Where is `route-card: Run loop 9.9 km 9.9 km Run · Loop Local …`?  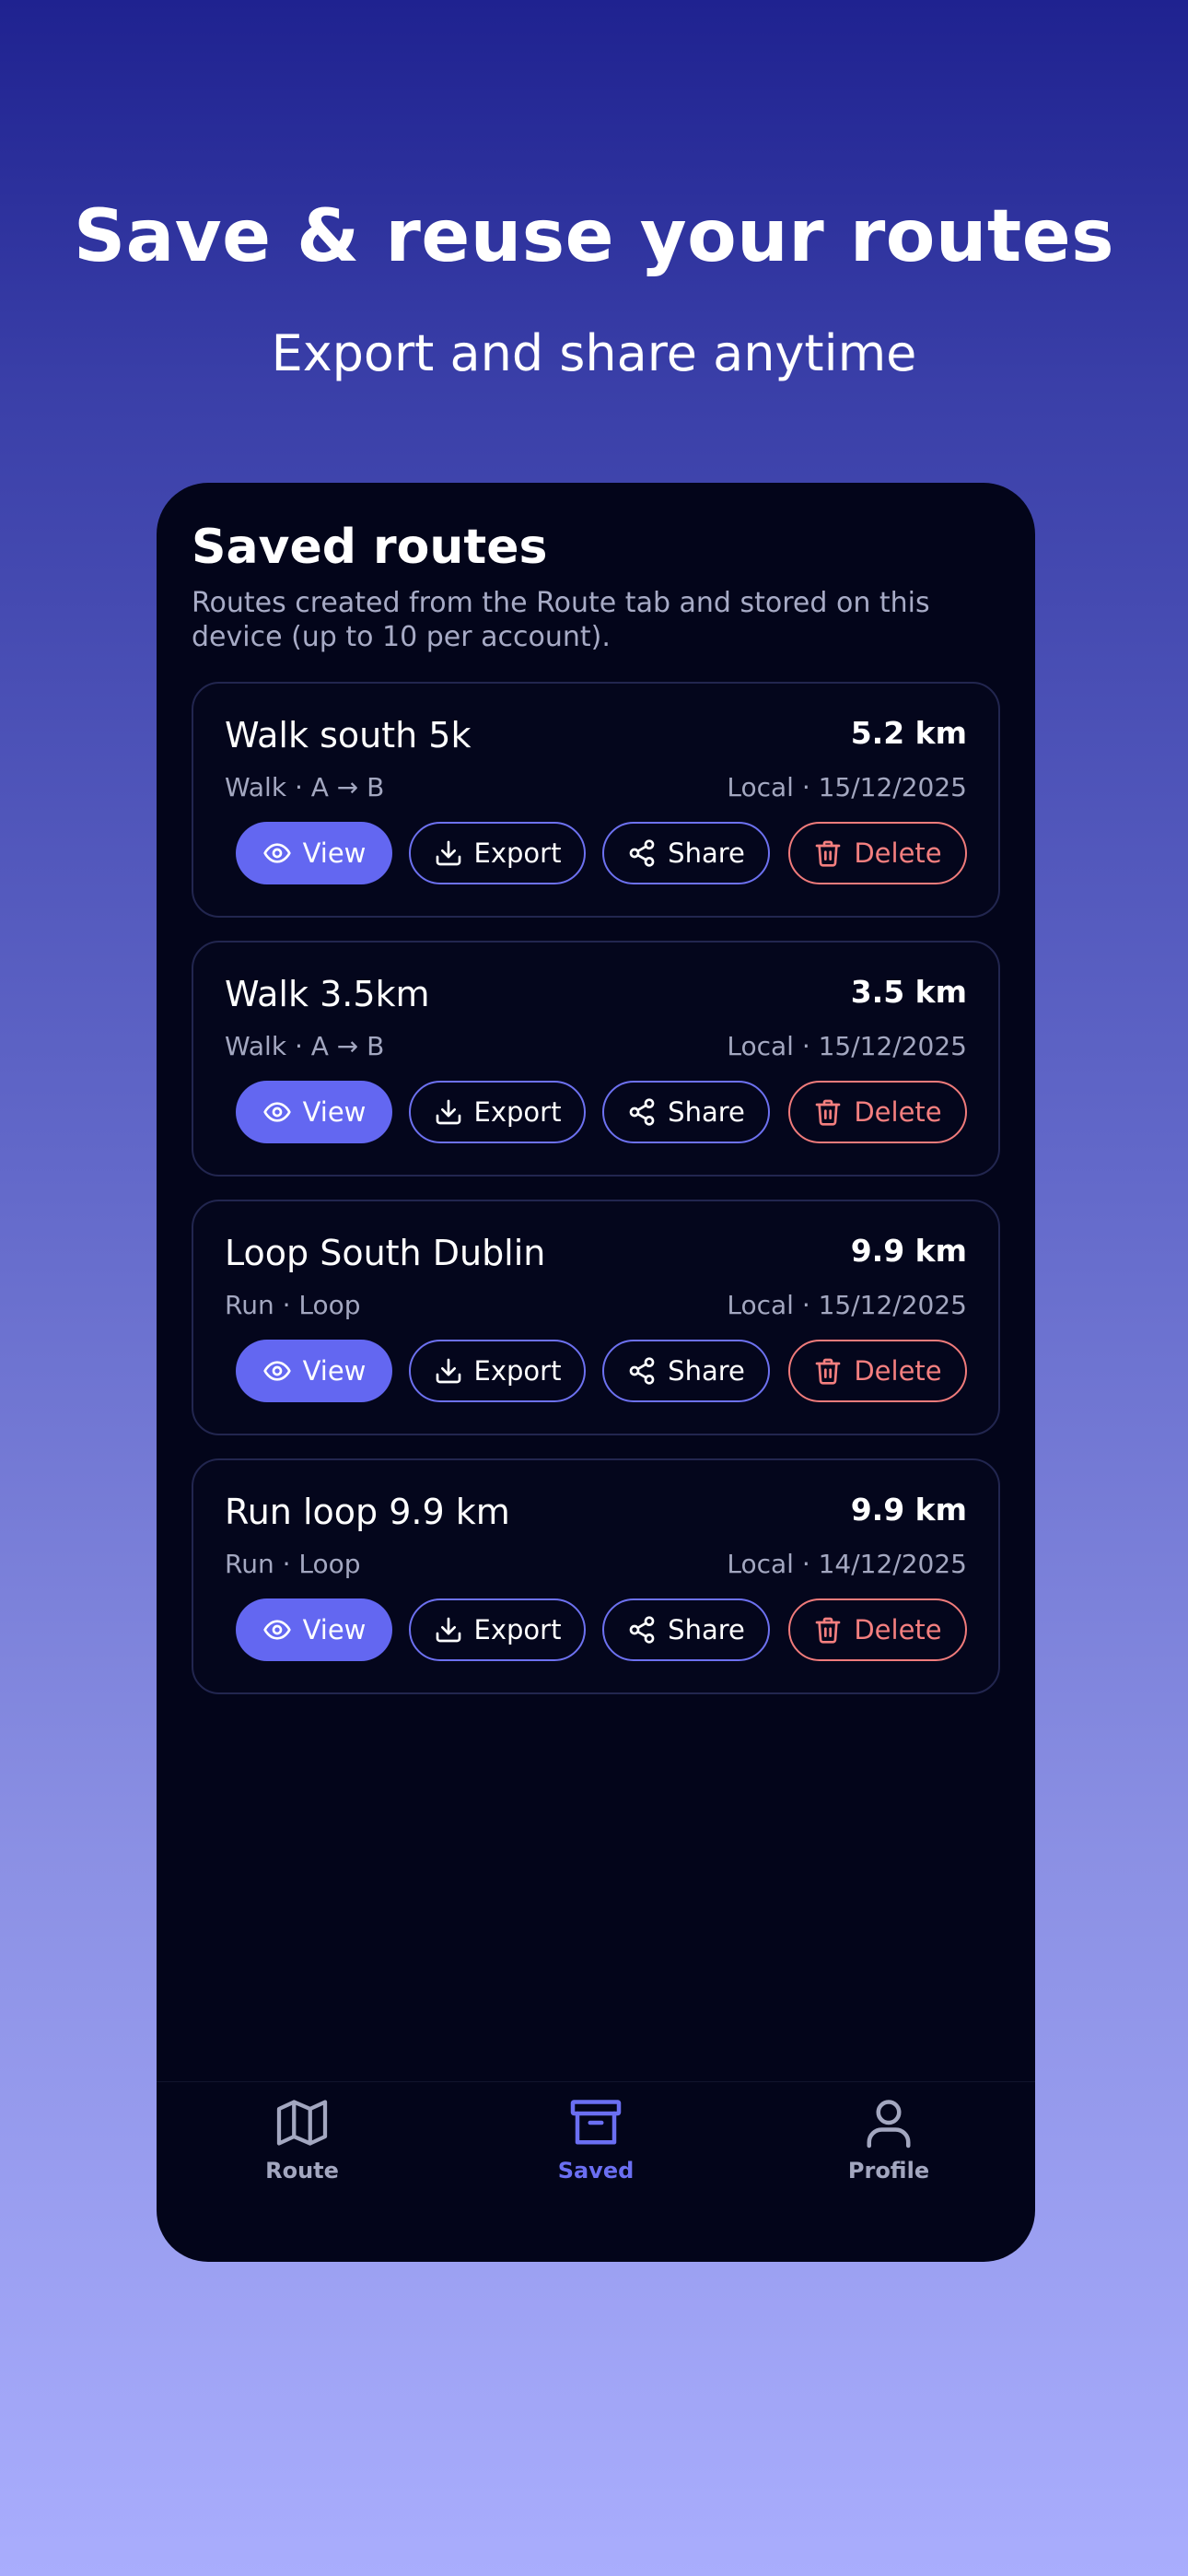 route-card: Run loop 9.9 km 9.9 km Run · Loop Local … is located at coordinates (596, 1576).